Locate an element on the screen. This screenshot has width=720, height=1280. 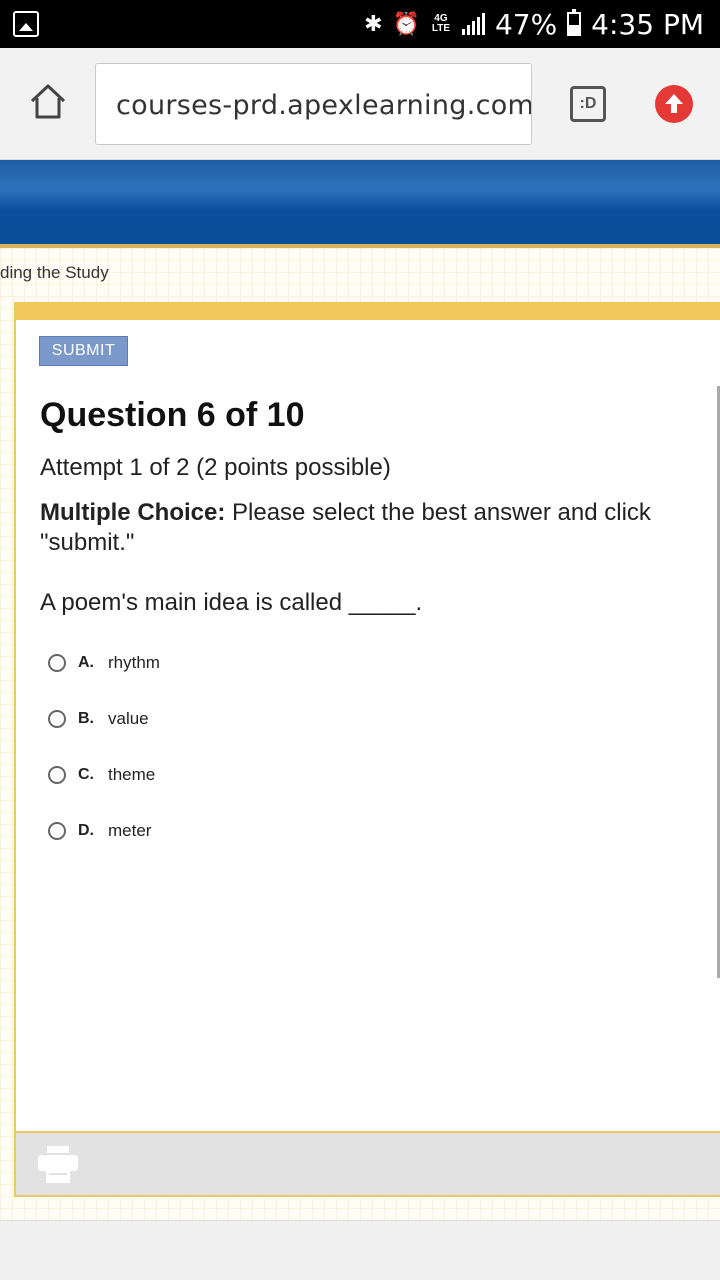
attempt-info: Attempt 1 of 2 (2 points possible) is located at coordinates (215, 467).